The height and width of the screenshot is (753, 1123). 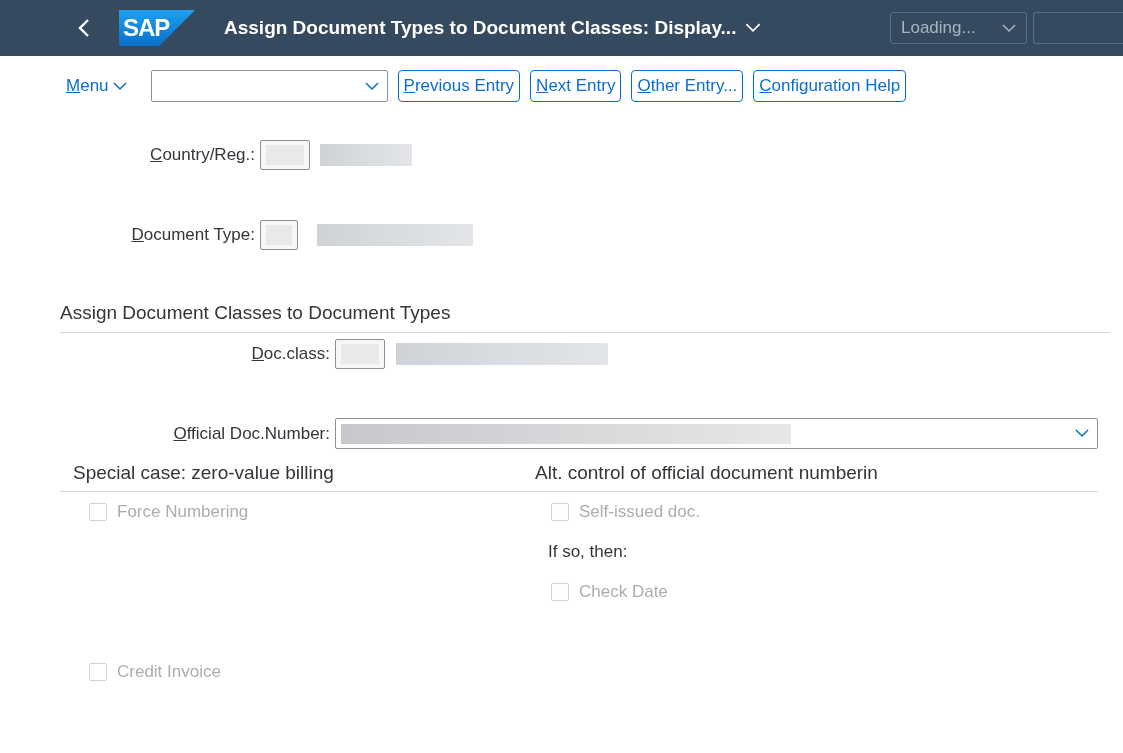 I want to click on field-label: Official Doc.Number:, so click(x=251, y=433).